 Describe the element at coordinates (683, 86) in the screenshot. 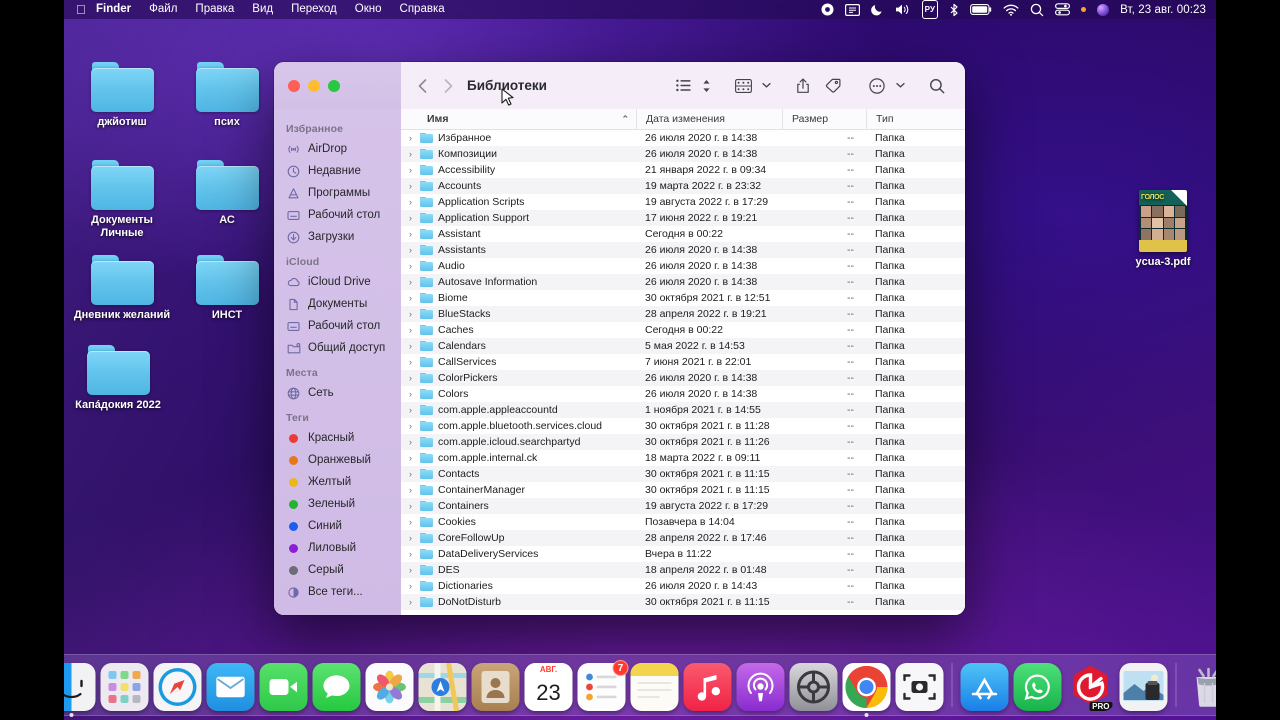

I see `list-view-icon` at that location.